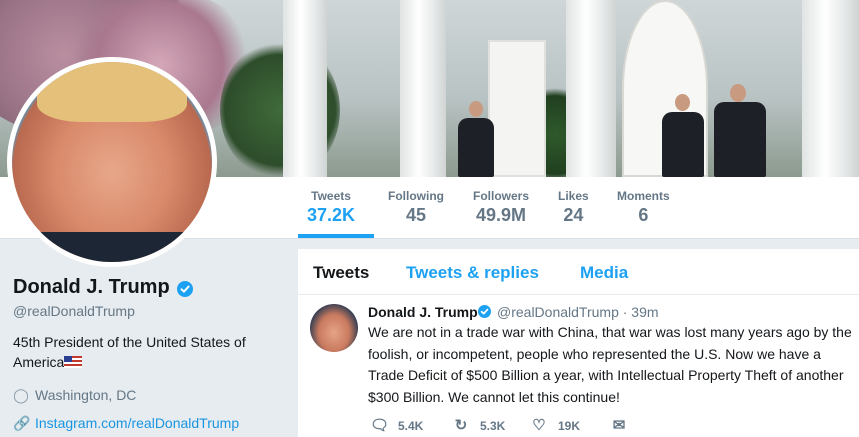 This screenshot has height=437, width=859. What do you see at coordinates (555, 425) in the screenshot?
I see `like-button: ♡ 19K` at bounding box center [555, 425].